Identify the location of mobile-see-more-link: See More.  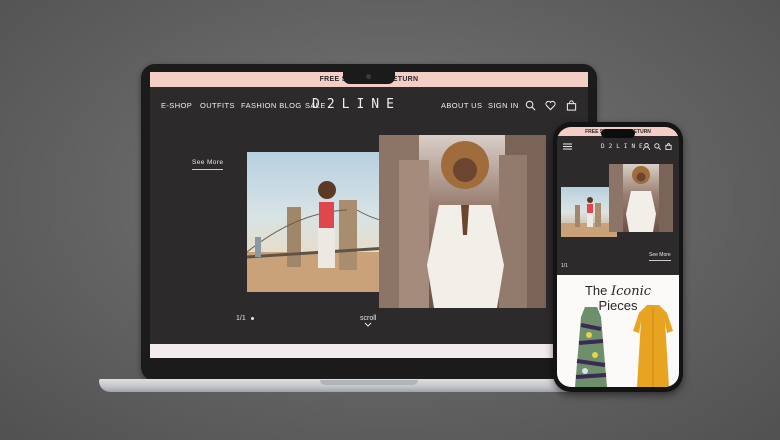
(660, 256).